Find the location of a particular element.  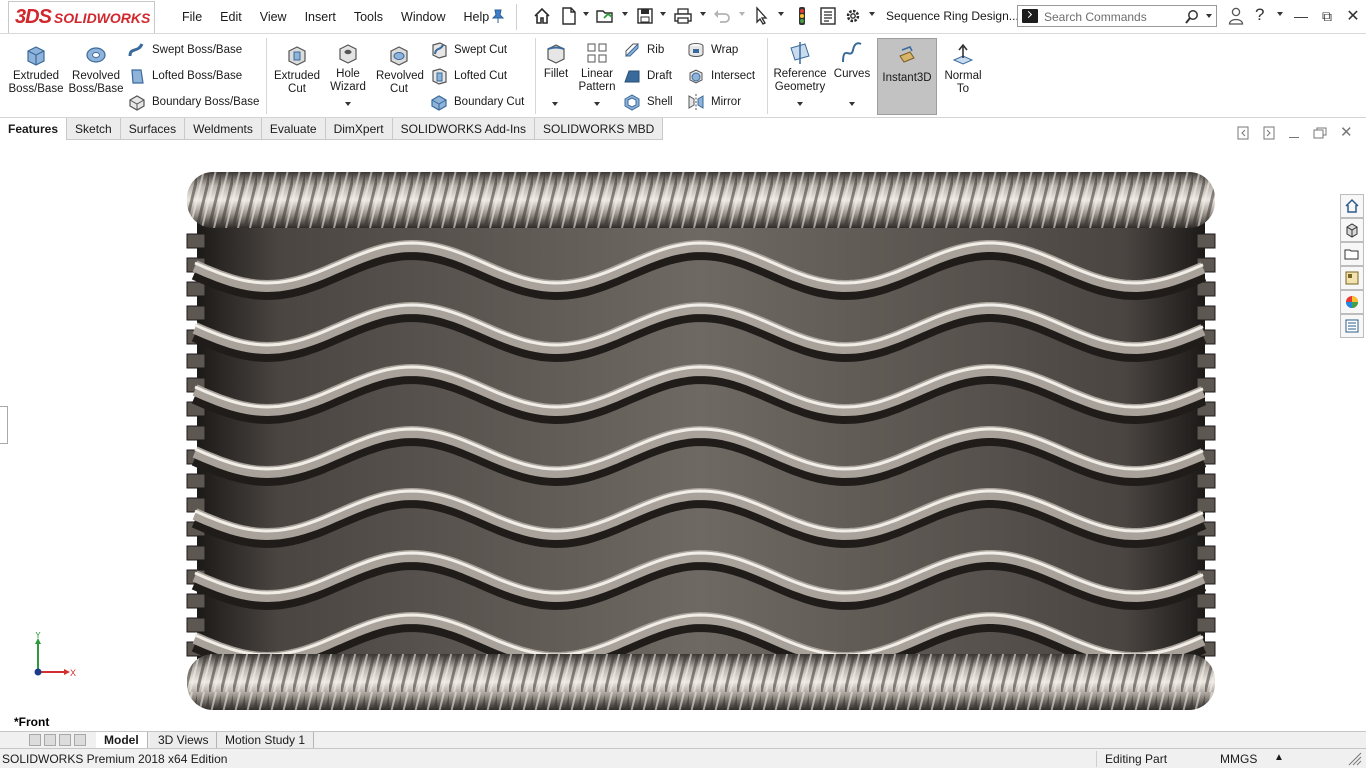

lofted-boss-button: Lofted Boss/Base is located at coordinates (185, 76).